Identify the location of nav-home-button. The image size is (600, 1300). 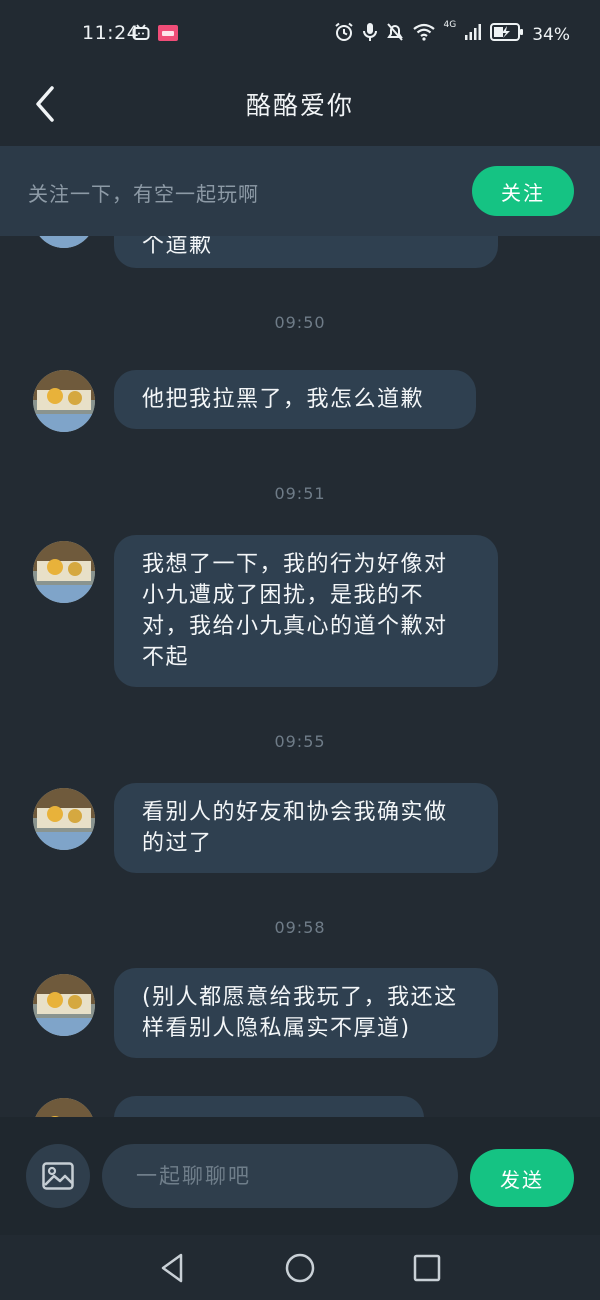
(300, 1268).